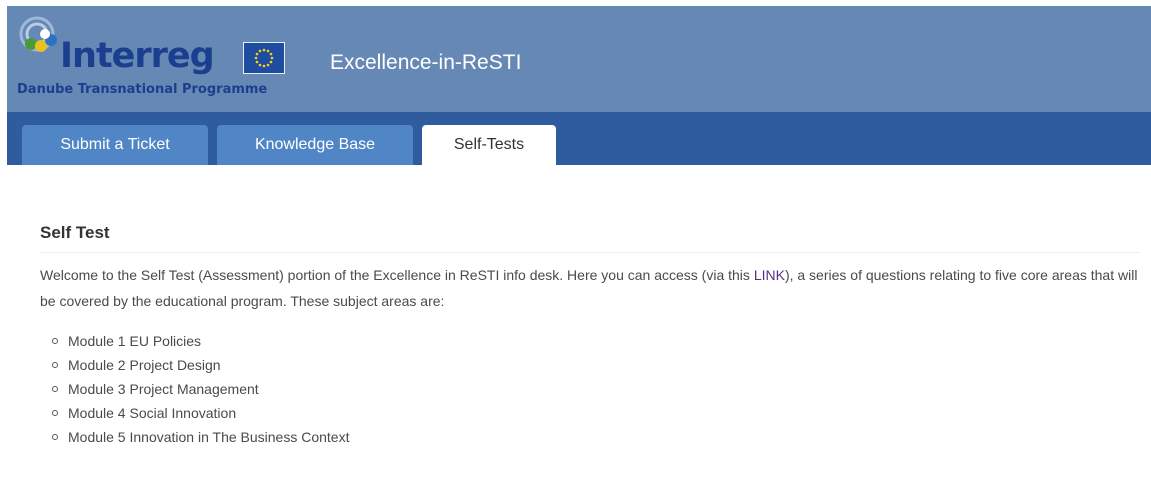  What do you see at coordinates (142, 89) in the screenshot?
I see `logo-subtitle: Danube Transnational Programme` at bounding box center [142, 89].